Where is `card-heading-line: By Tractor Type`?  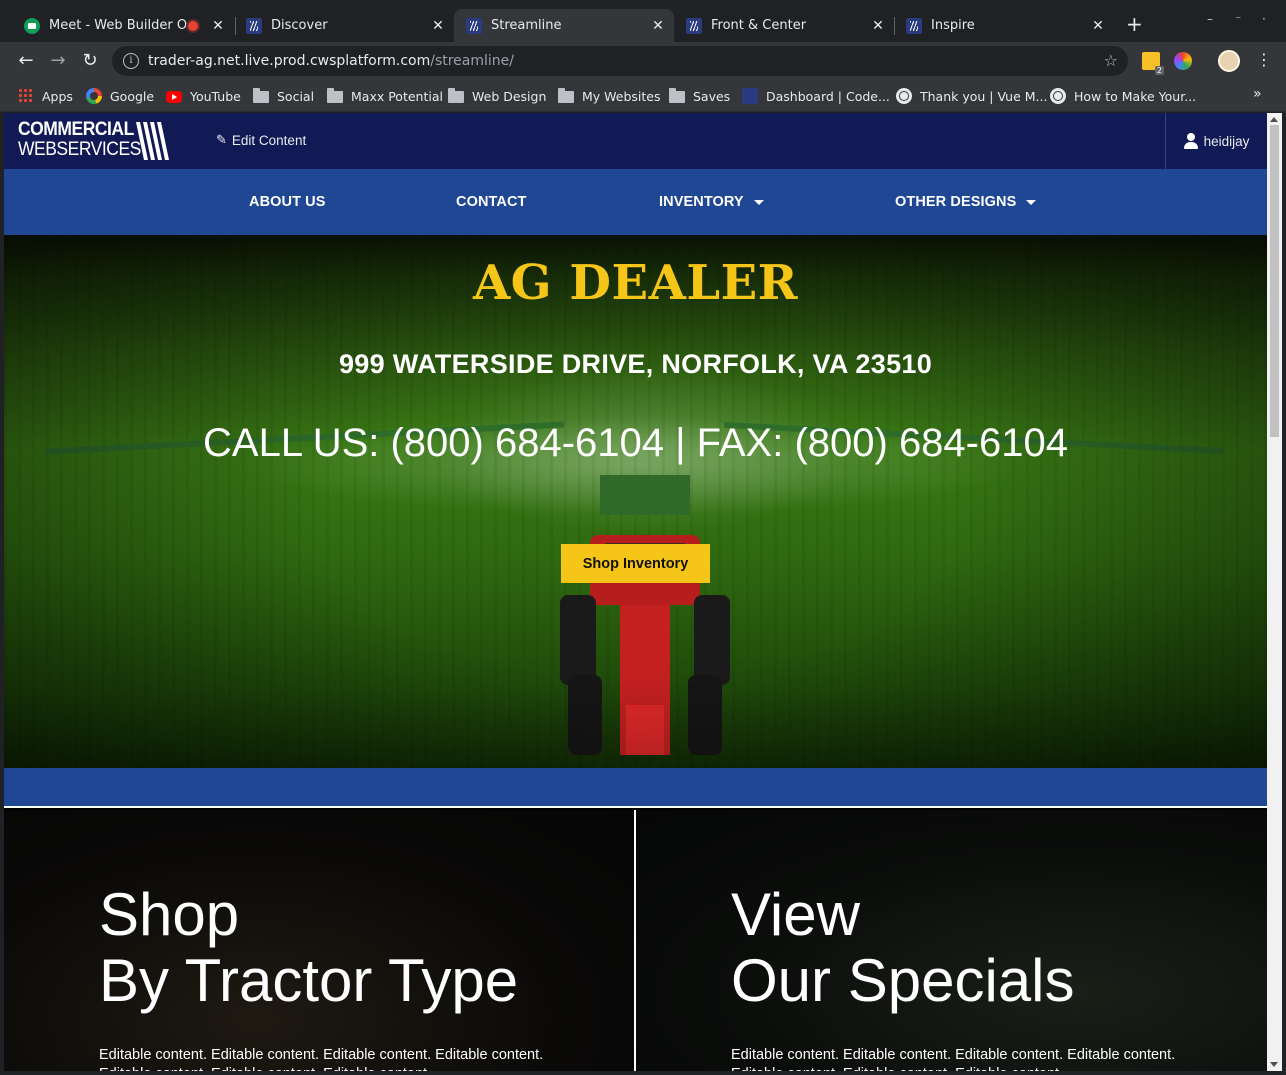 card-heading-line: By Tractor Type is located at coordinates (309, 980).